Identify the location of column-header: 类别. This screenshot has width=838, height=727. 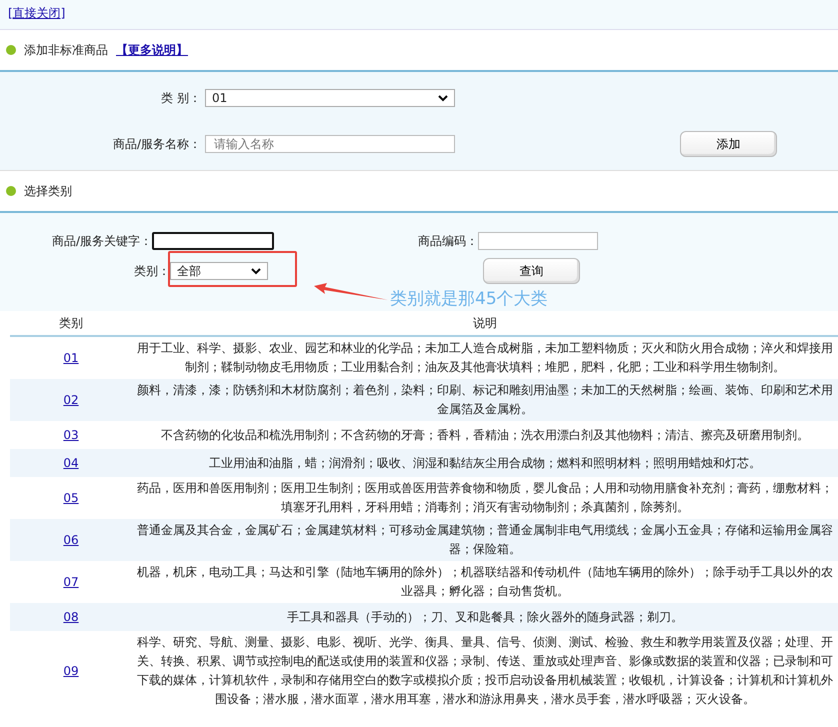
(71, 323).